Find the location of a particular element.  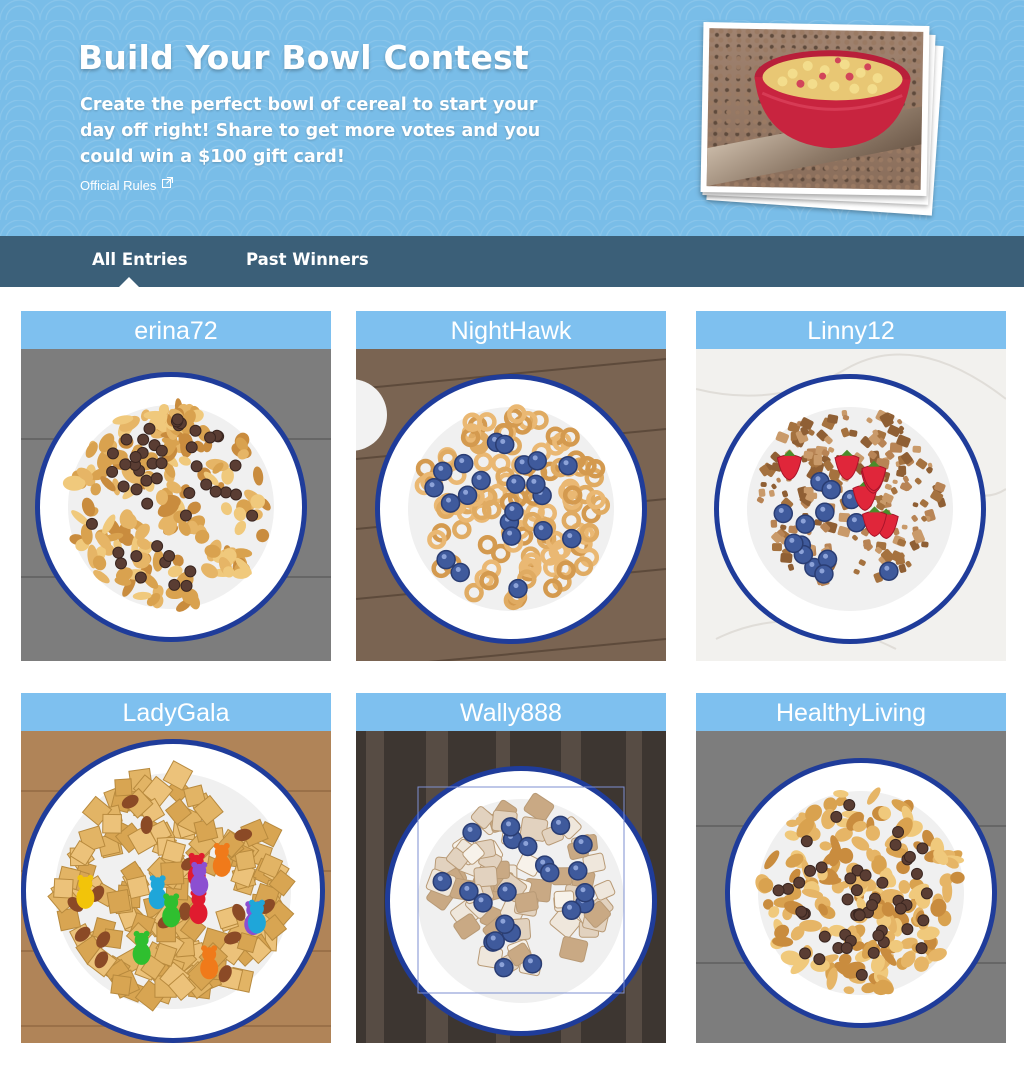

entry-card-linny12: Linny12 is located at coordinates (851, 486).